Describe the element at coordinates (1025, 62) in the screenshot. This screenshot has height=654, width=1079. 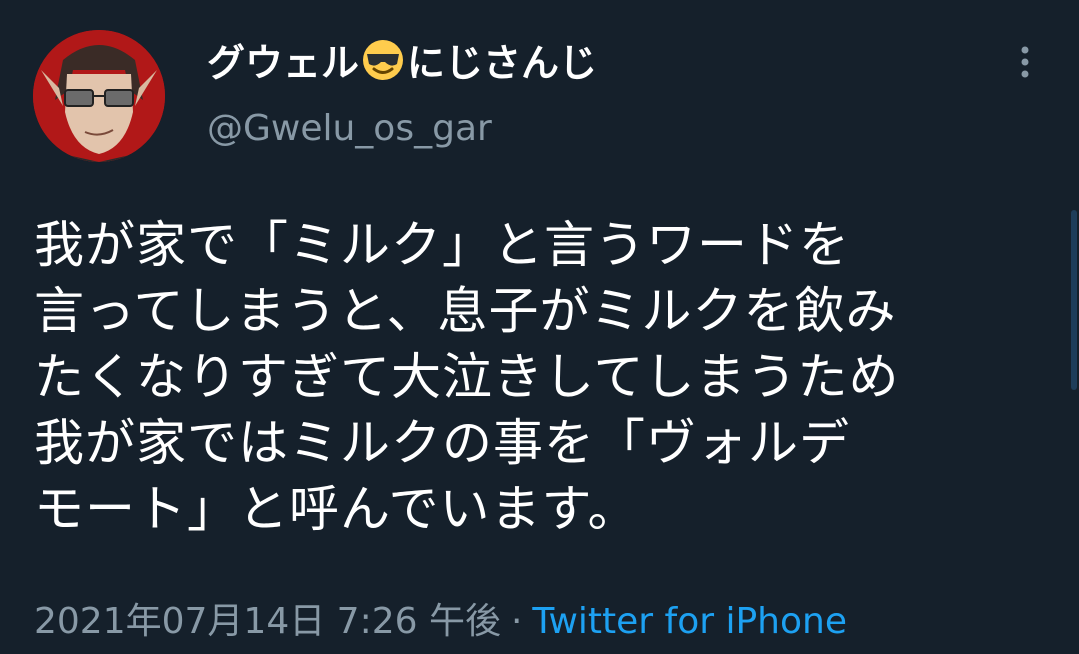
I see `vertical-ellipsis-icon` at that location.